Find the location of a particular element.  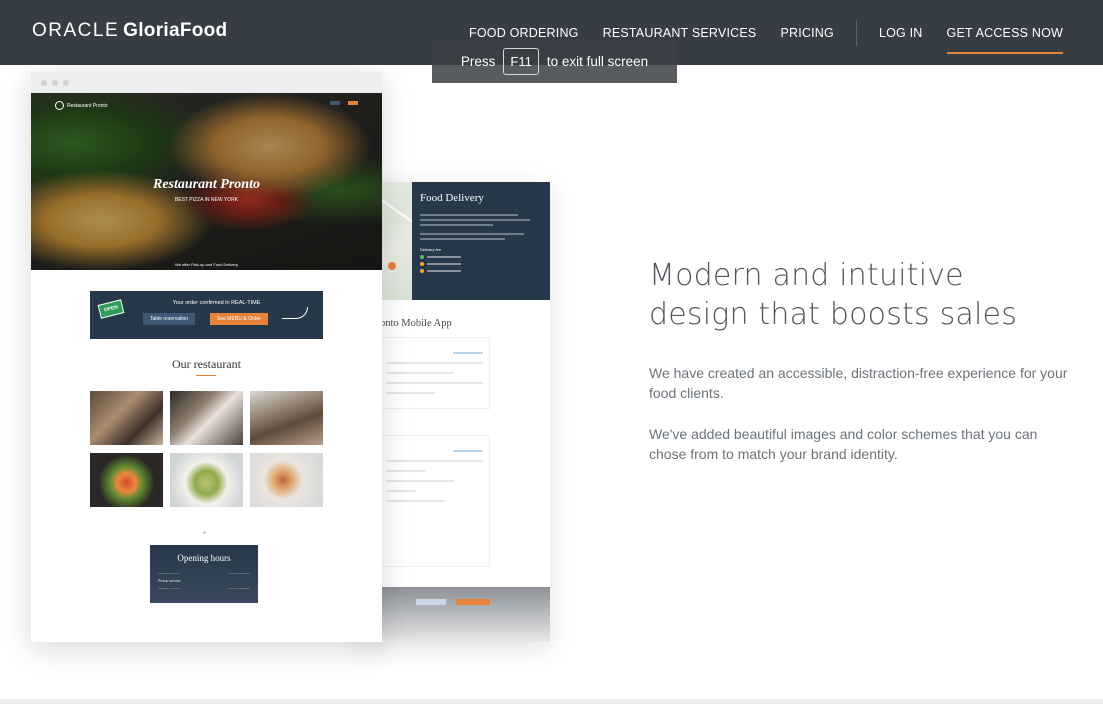

mockup-nav is located at coordinates (332, 103).